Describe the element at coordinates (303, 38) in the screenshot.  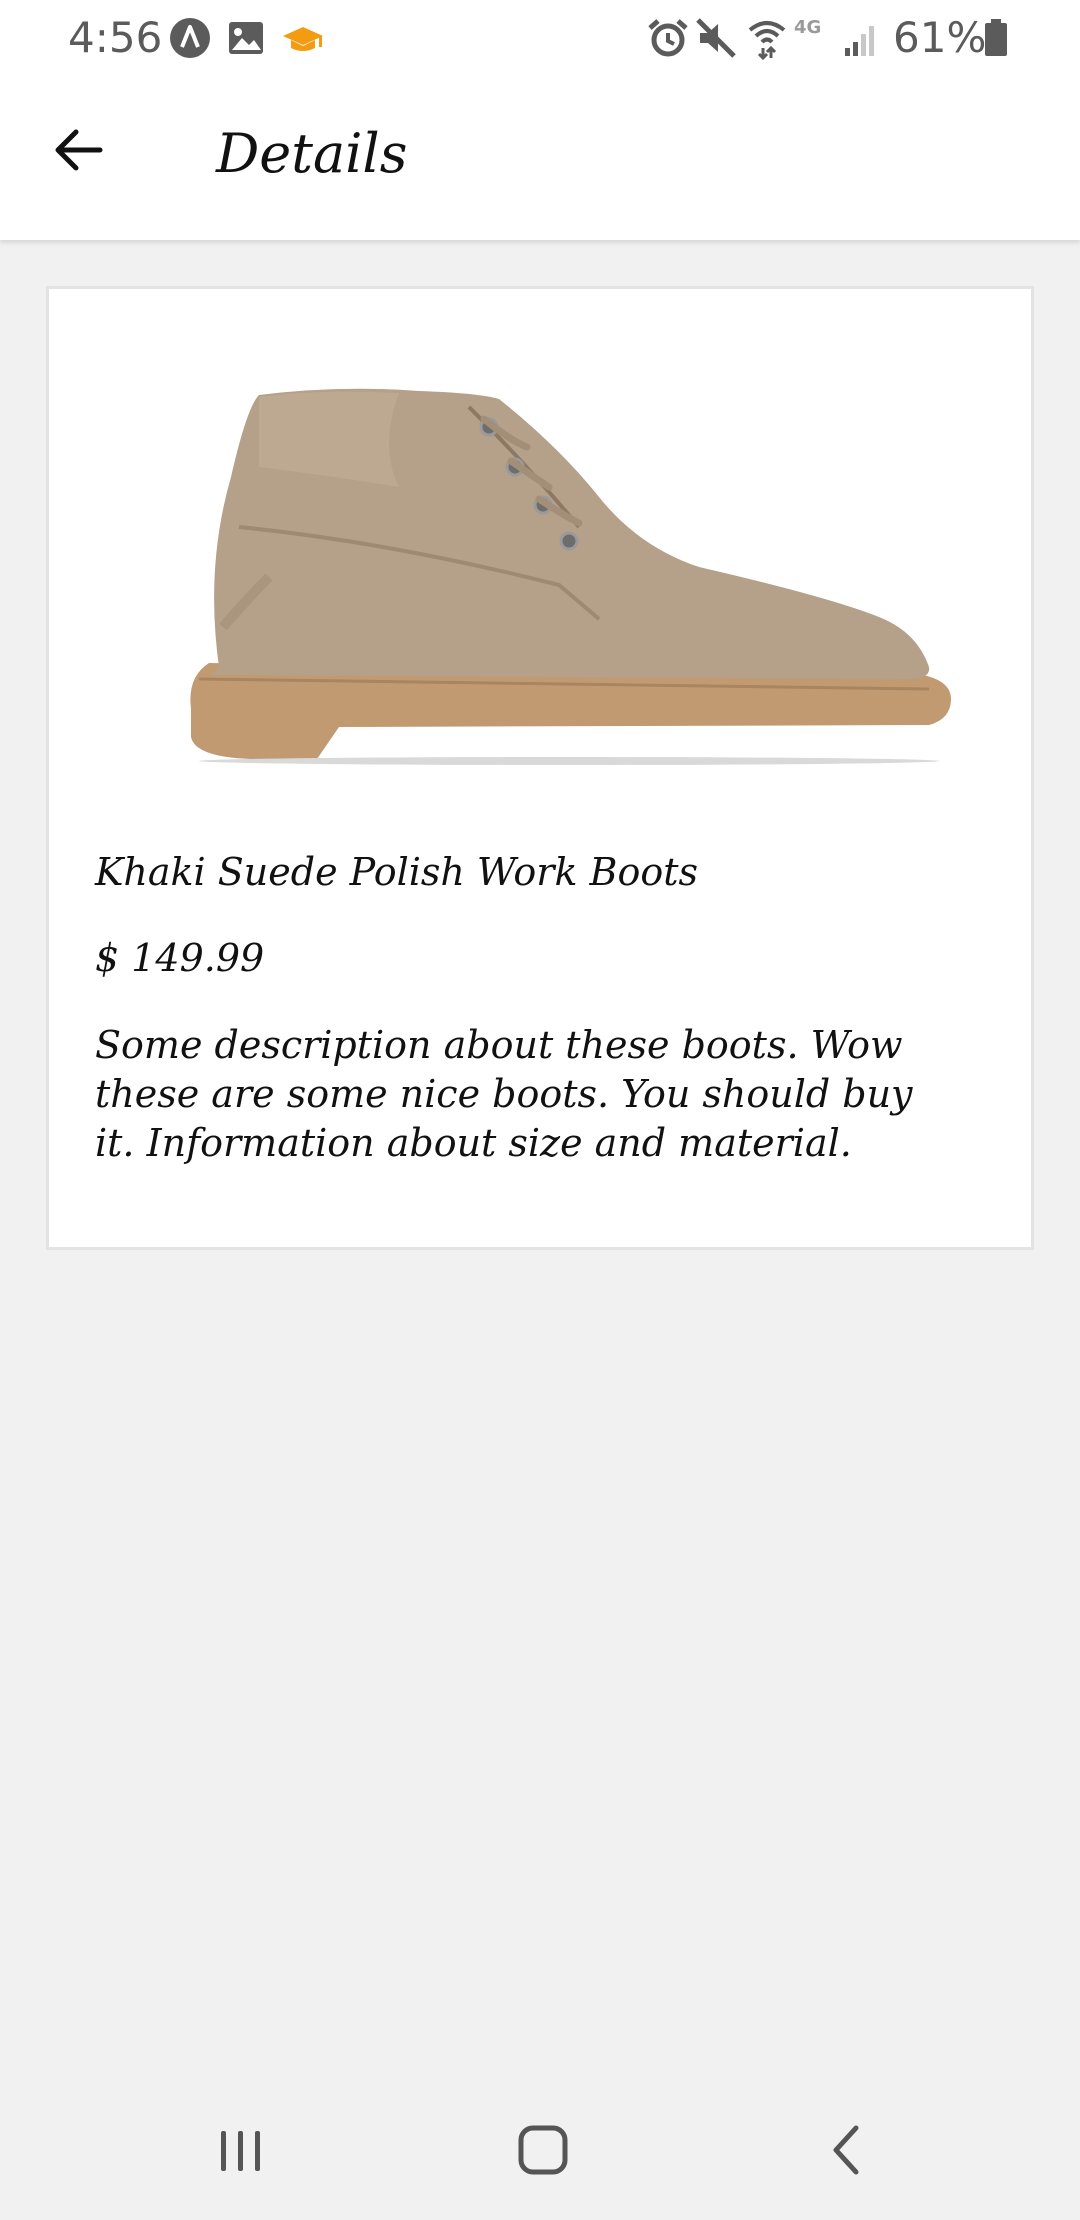
I see `graduation-cap-icon` at that location.